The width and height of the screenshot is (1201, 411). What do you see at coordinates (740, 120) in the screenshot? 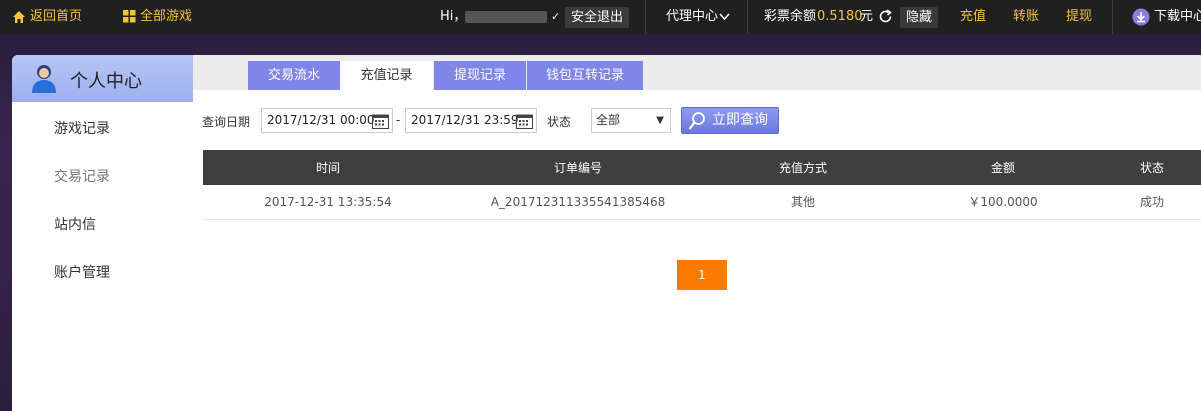
I see `query-button-label: 立即查询` at bounding box center [740, 120].